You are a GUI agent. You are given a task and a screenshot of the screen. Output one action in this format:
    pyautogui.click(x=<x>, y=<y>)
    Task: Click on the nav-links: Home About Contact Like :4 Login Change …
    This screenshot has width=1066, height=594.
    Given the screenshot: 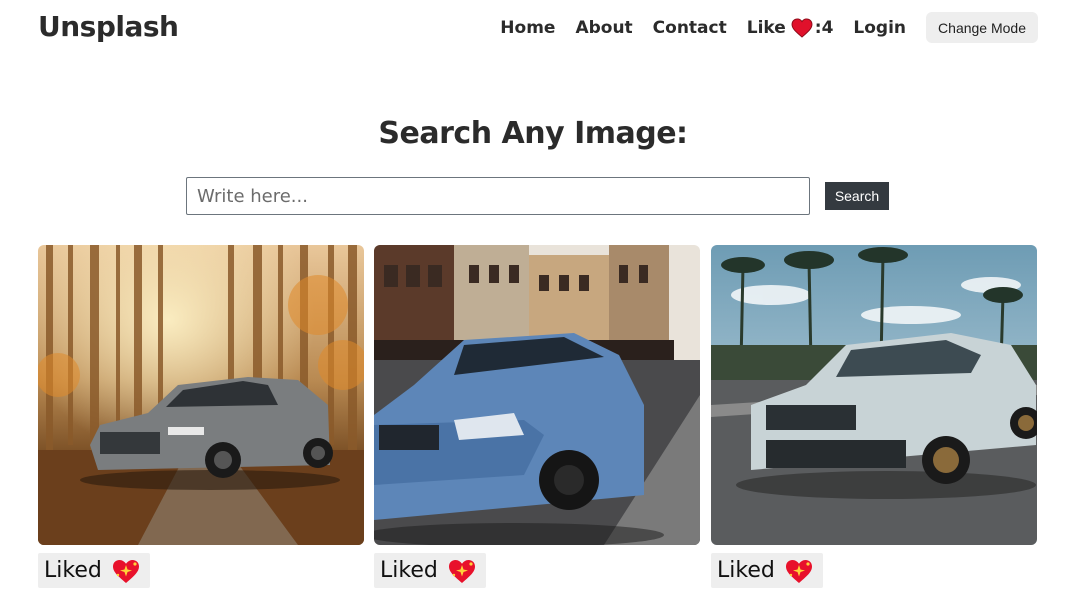 What is the action you would take?
    pyautogui.click(x=759, y=27)
    